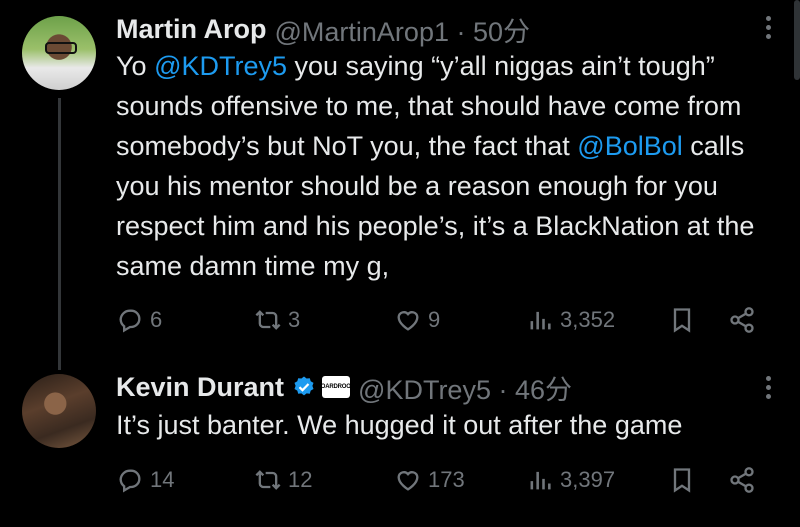 This screenshot has height=527, width=800. What do you see at coordinates (162, 479) in the screenshot?
I see `reply-count: 14` at bounding box center [162, 479].